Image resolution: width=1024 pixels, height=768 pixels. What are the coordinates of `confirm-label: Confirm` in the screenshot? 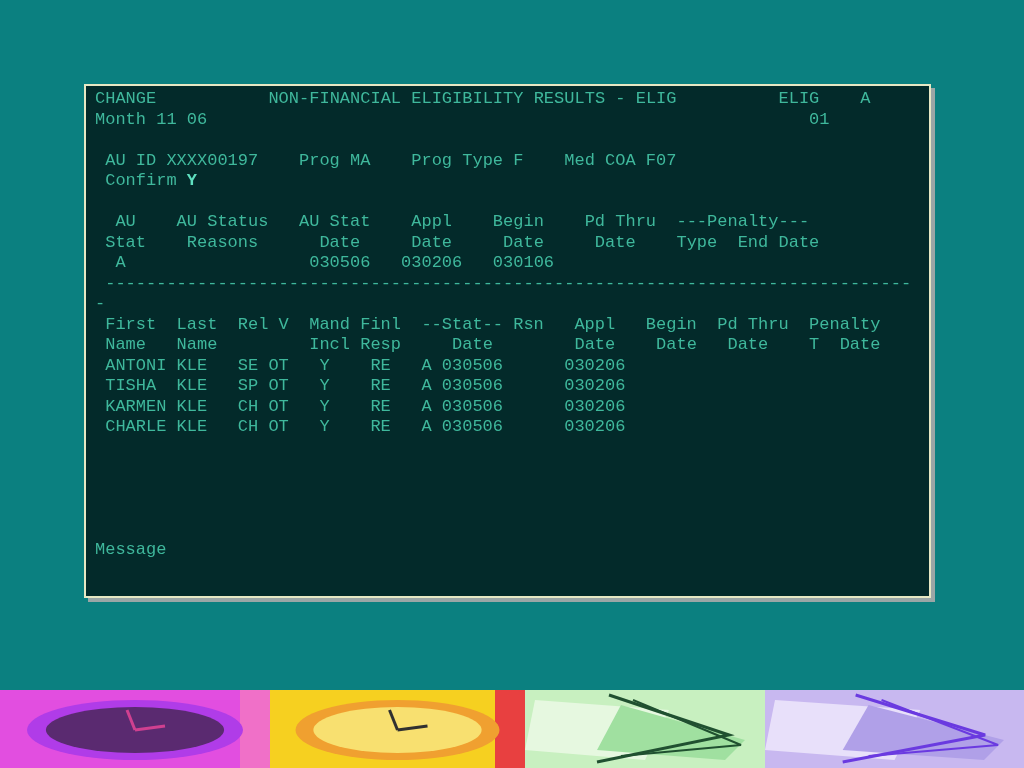 It's located at (141, 181).